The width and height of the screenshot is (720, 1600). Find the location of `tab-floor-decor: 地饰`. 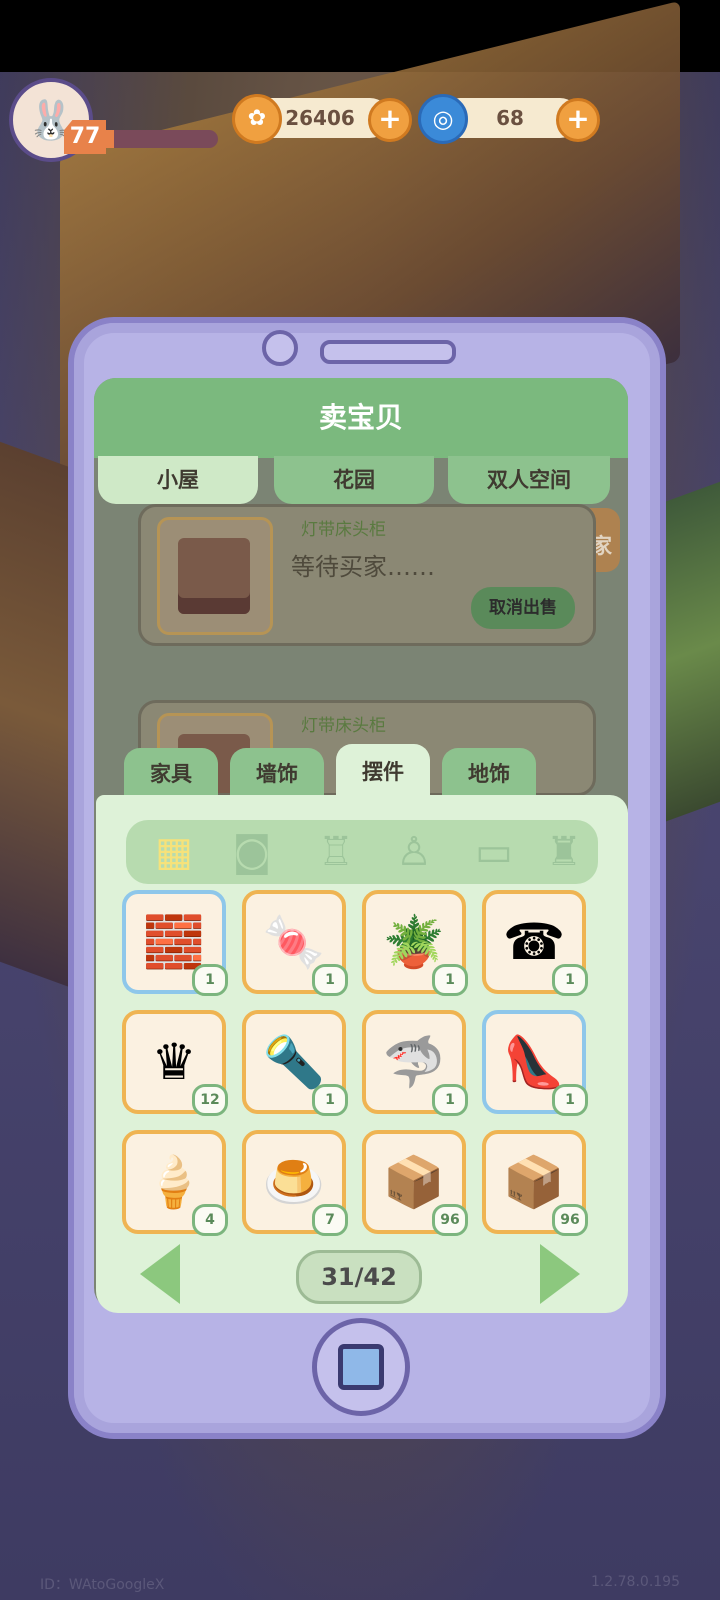

tab-floor-decor: 地饰 is located at coordinates (489, 774).